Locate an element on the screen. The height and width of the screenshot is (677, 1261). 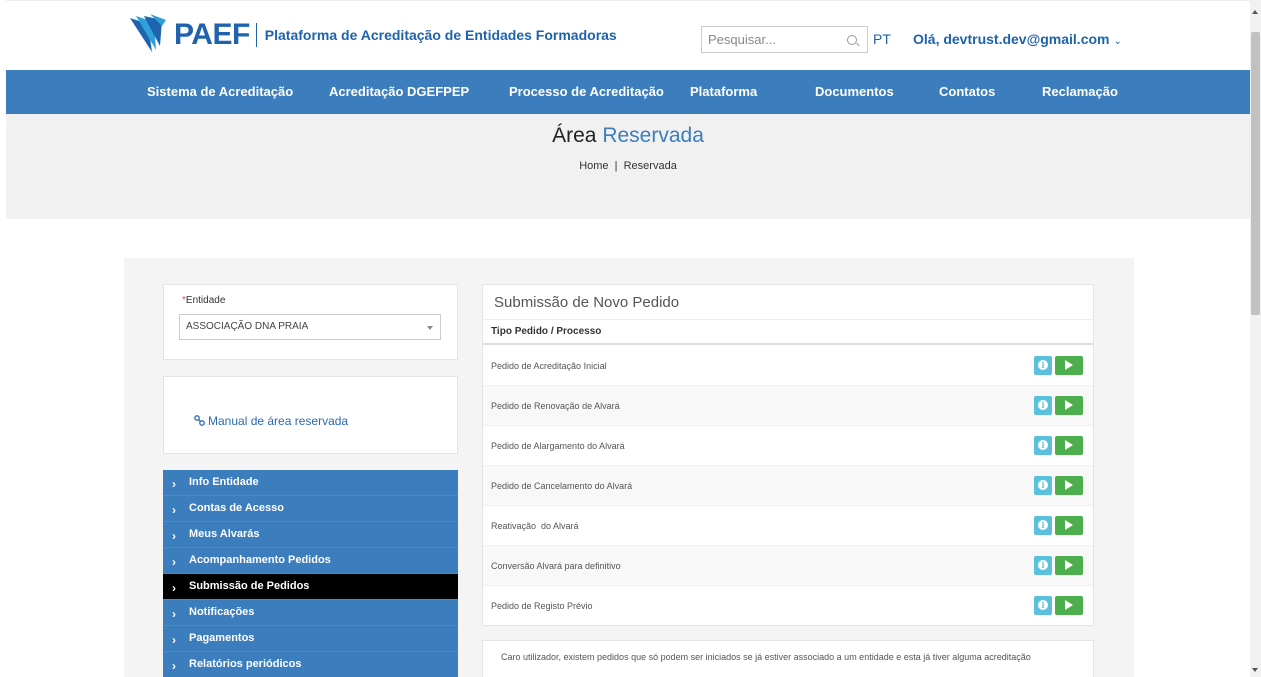
caret-down-icon is located at coordinates (430, 328).